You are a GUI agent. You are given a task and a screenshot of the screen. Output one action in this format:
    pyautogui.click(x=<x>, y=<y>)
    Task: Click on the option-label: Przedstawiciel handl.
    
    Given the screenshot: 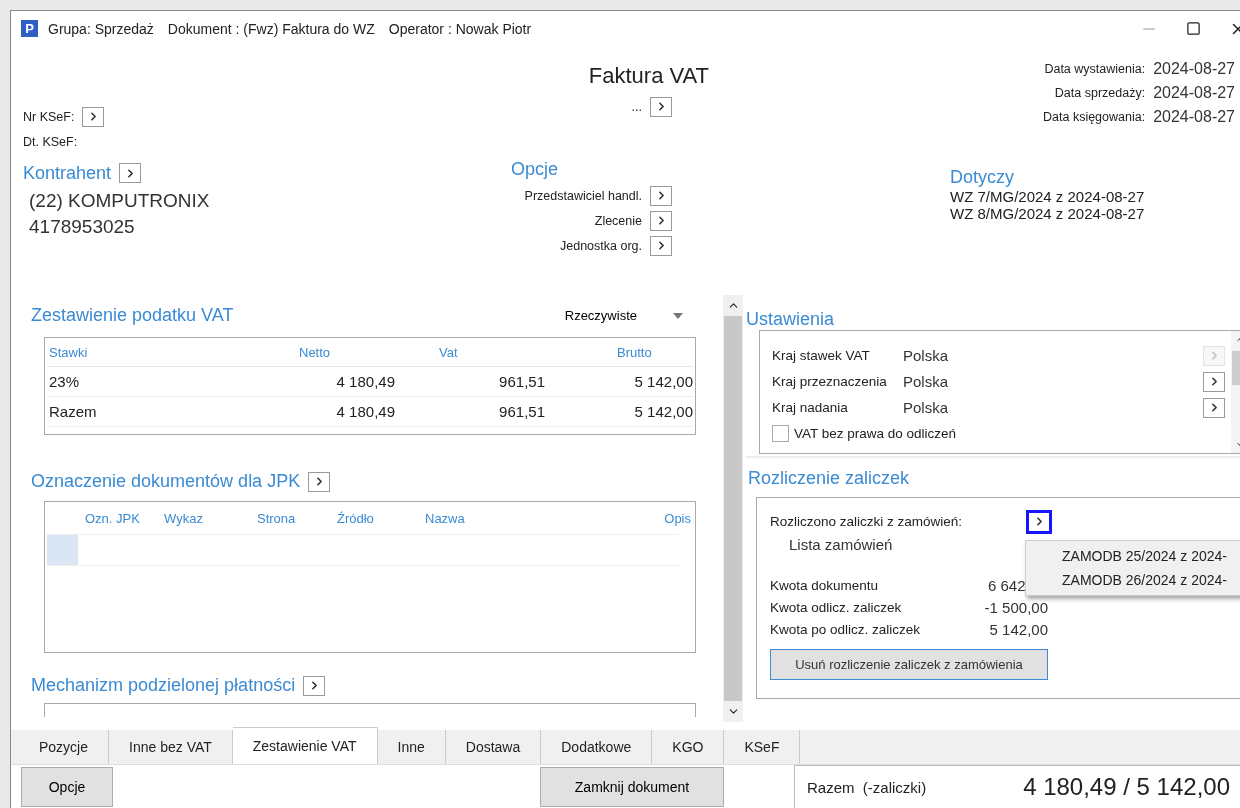 What is the action you would take?
    pyautogui.click(x=583, y=195)
    